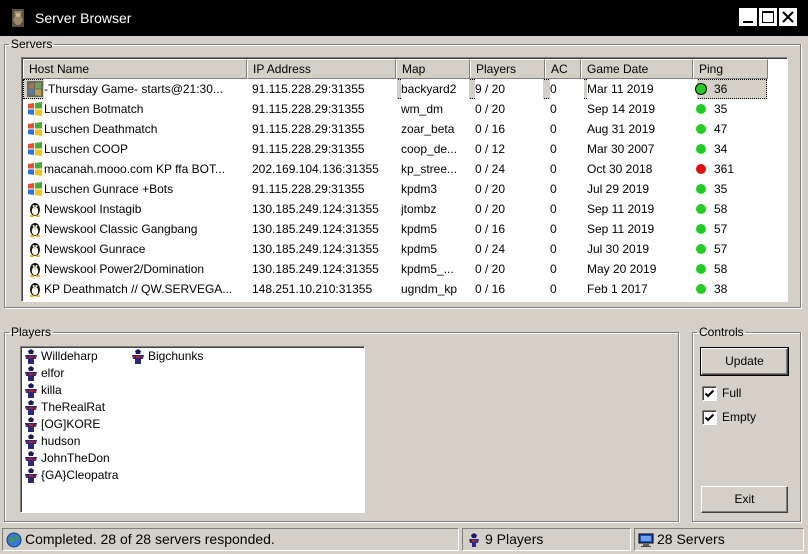 The width and height of the screenshot is (808, 554). I want to click on server-game-date: Oct 30 2018, so click(620, 169).